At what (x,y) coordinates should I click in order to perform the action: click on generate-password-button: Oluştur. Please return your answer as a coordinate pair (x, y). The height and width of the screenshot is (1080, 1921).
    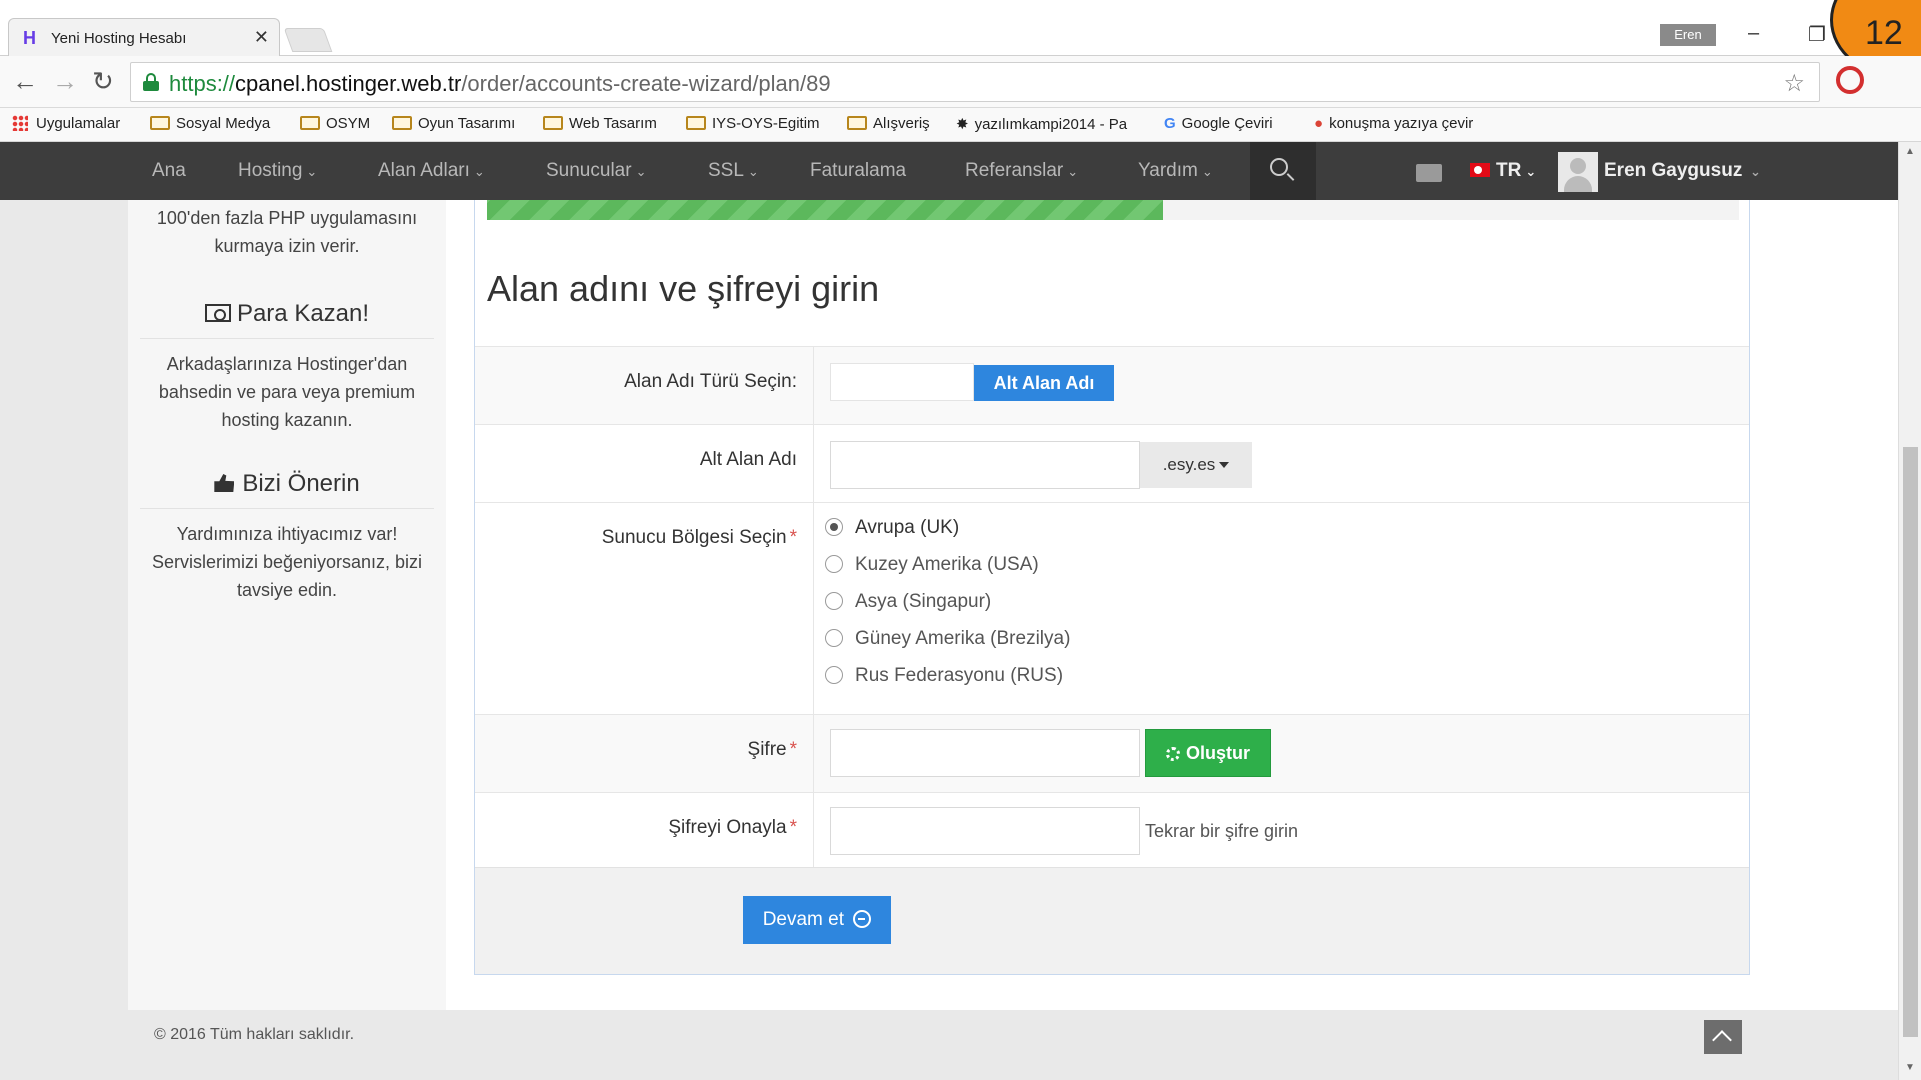
    Looking at the image, I should click on (1208, 753).